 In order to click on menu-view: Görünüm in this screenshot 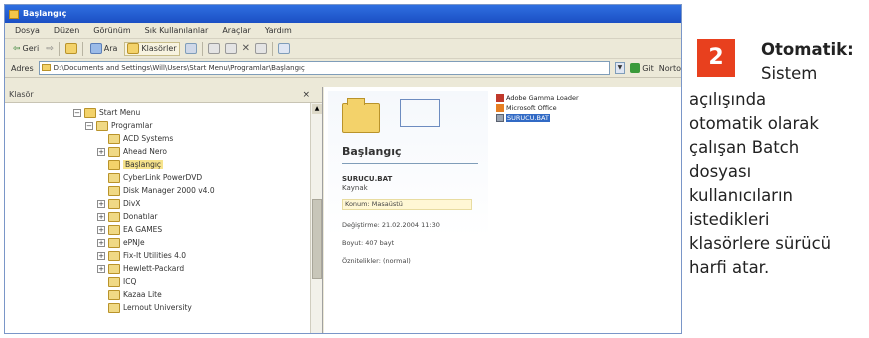, I will do `click(111, 30)`.